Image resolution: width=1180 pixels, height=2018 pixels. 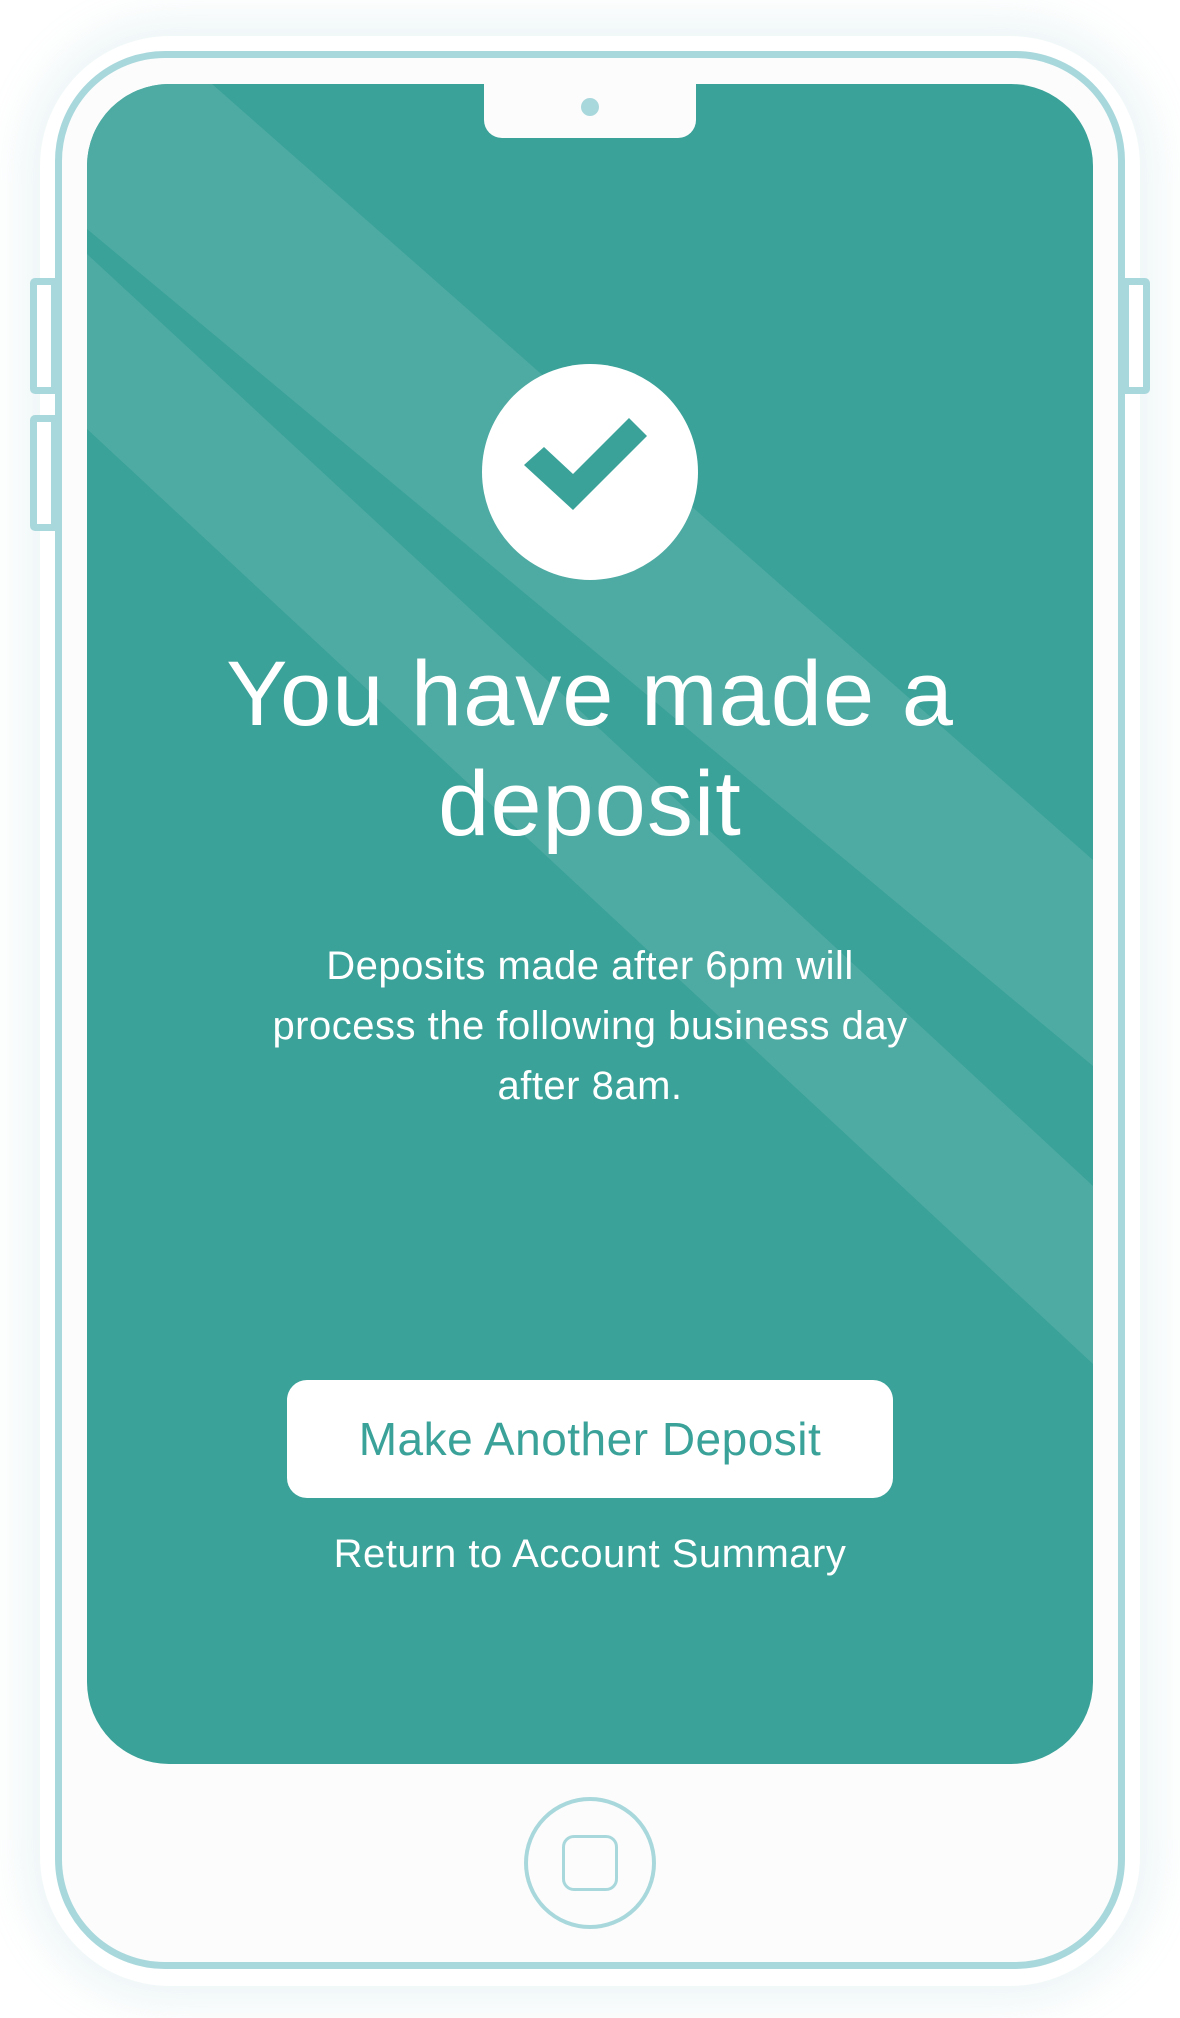 What do you see at coordinates (590, 749) in the screenshot?
I see `page-title: You have made a deposit` at bounding box center [590, 749].